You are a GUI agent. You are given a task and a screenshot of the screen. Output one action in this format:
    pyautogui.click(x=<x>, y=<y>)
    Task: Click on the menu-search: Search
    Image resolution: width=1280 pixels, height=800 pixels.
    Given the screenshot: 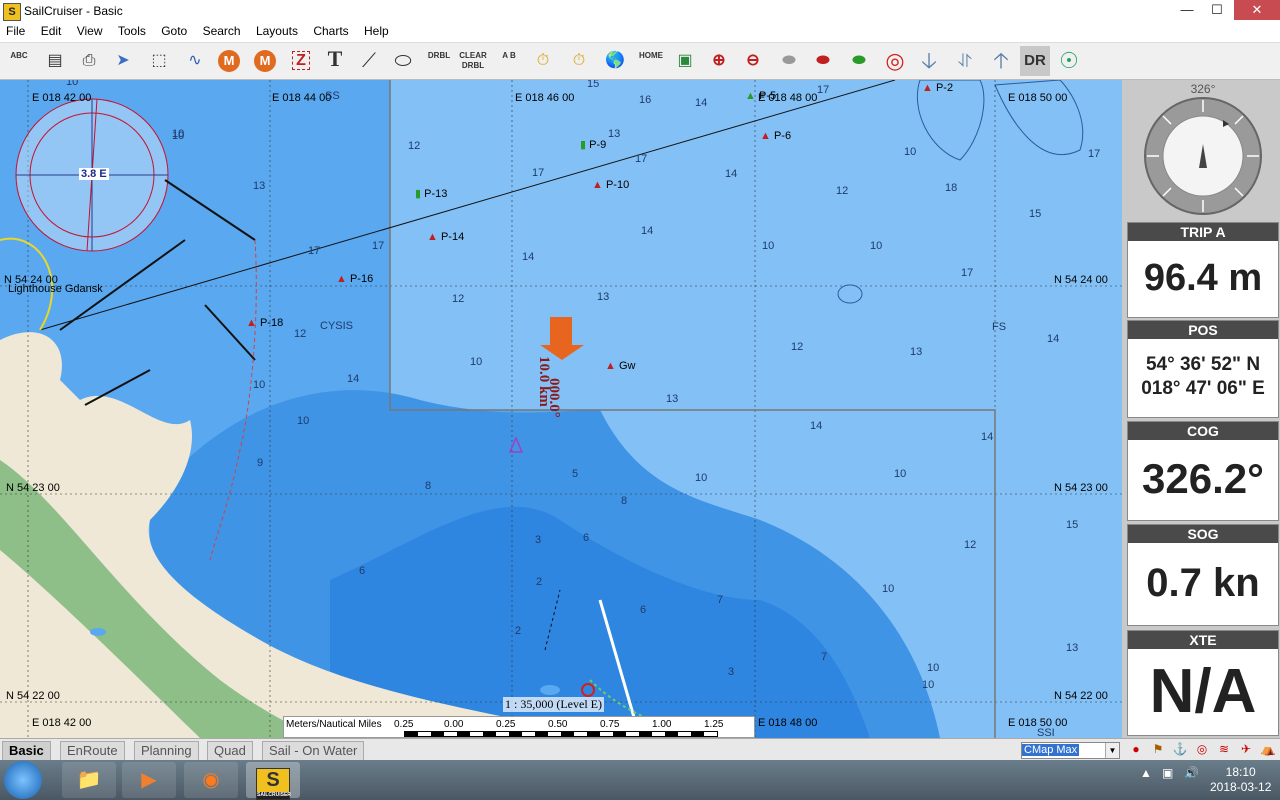 What is the action you would take?
    pyautogui.click(x=222, y=31)
    